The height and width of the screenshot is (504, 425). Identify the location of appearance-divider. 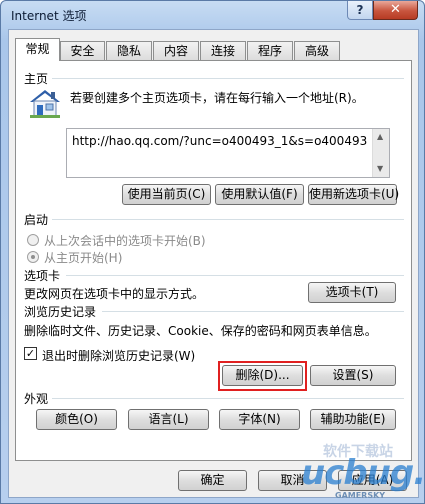
(228, 398).